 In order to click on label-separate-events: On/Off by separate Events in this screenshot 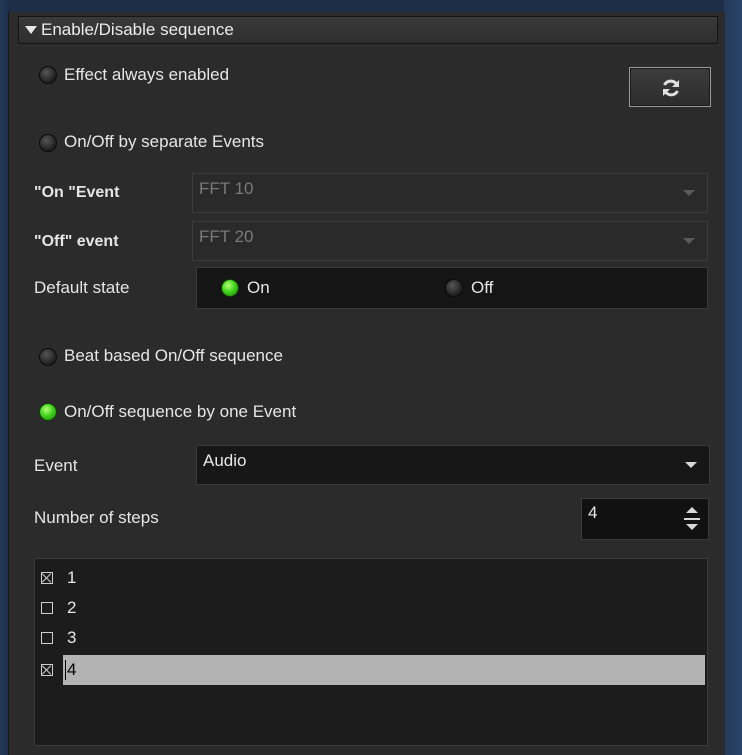, I will do `click(164, 141)`.